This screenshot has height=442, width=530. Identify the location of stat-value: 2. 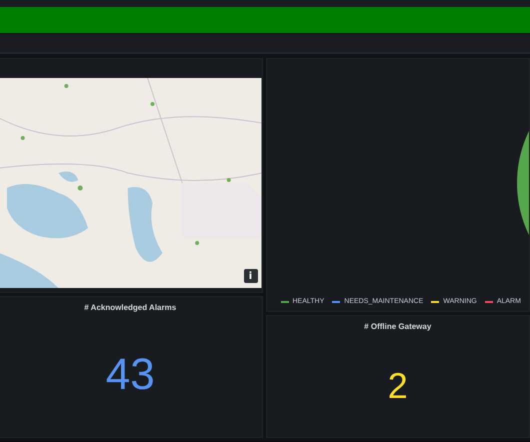
(398, 386).